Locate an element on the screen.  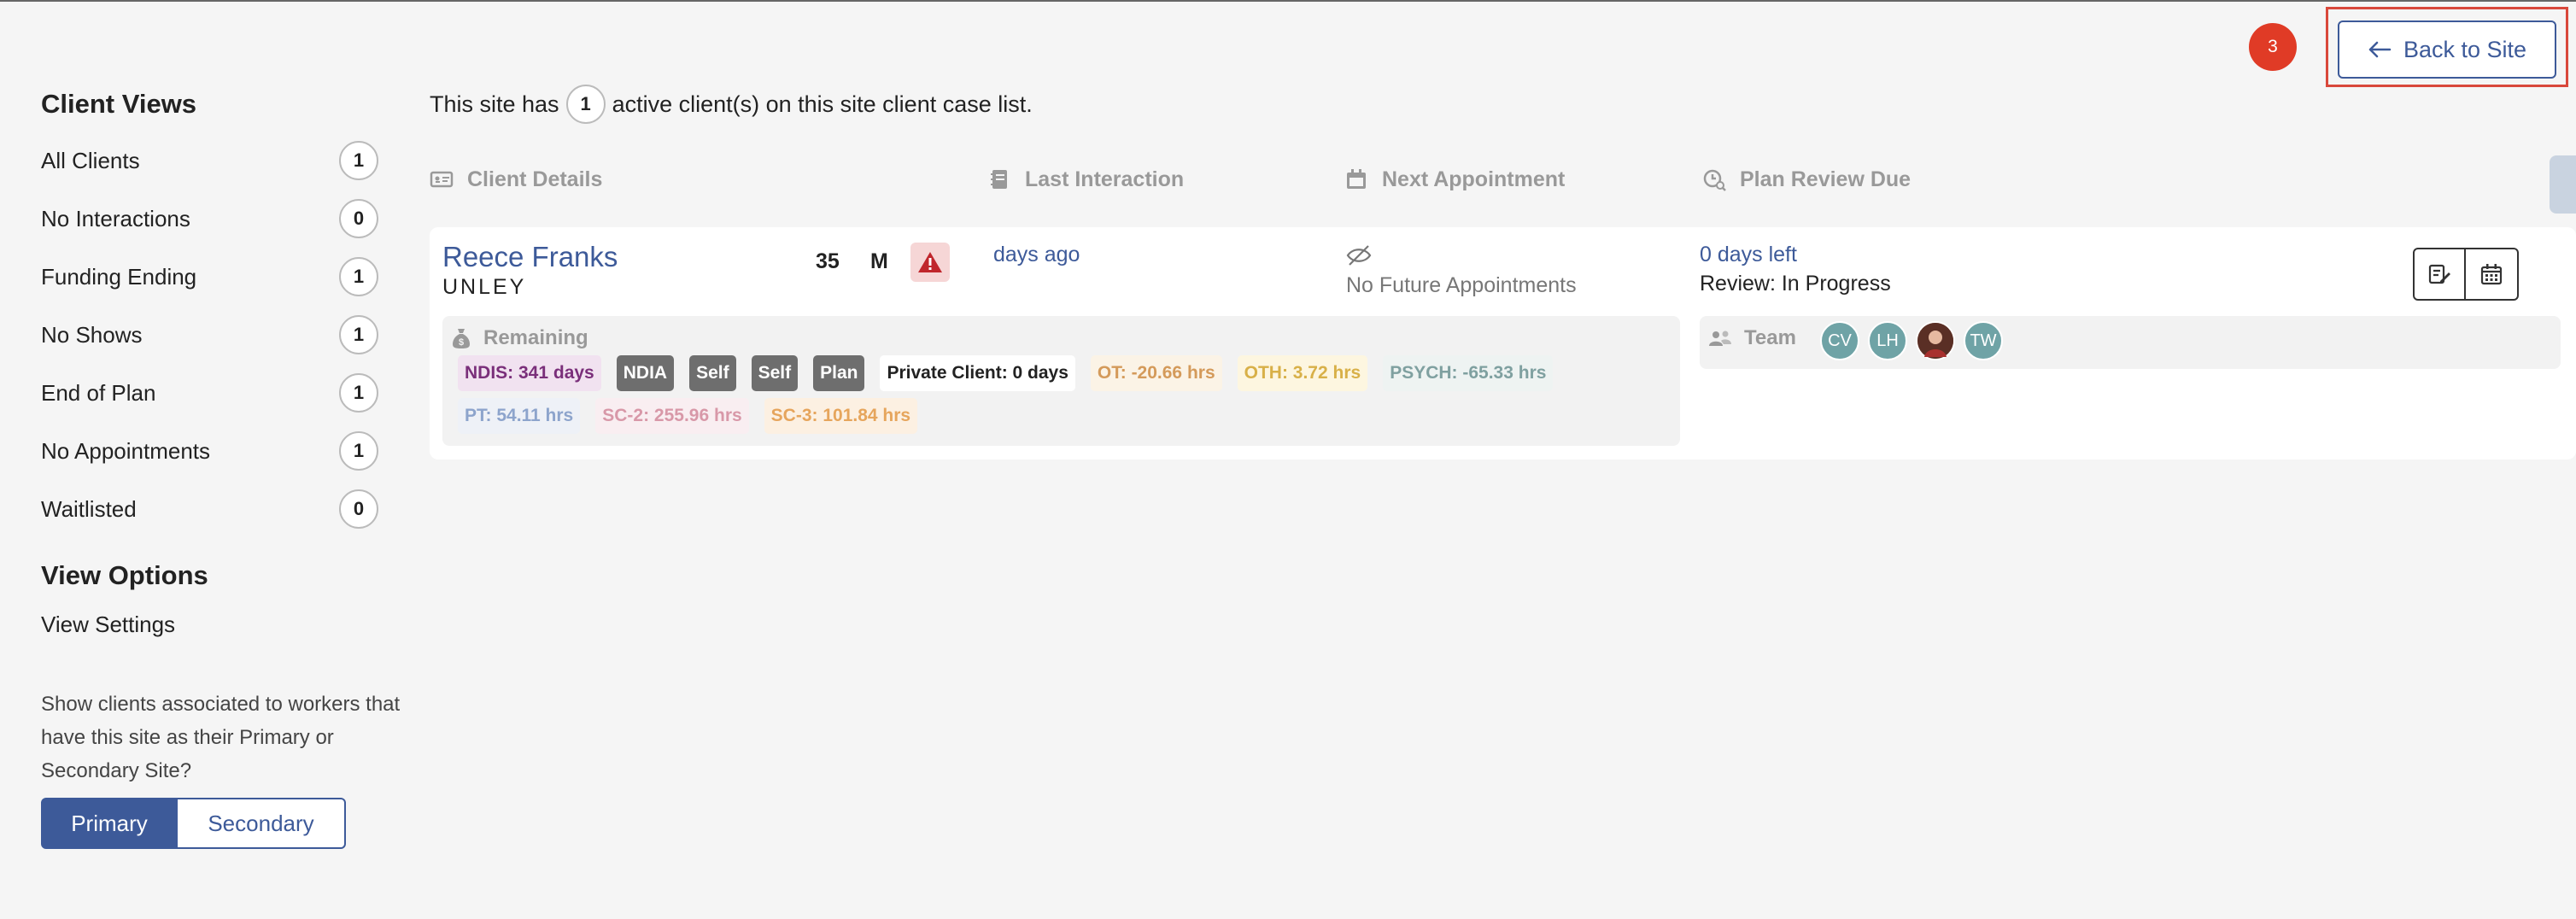
calendar-button is located at coordinates (2492, 274).